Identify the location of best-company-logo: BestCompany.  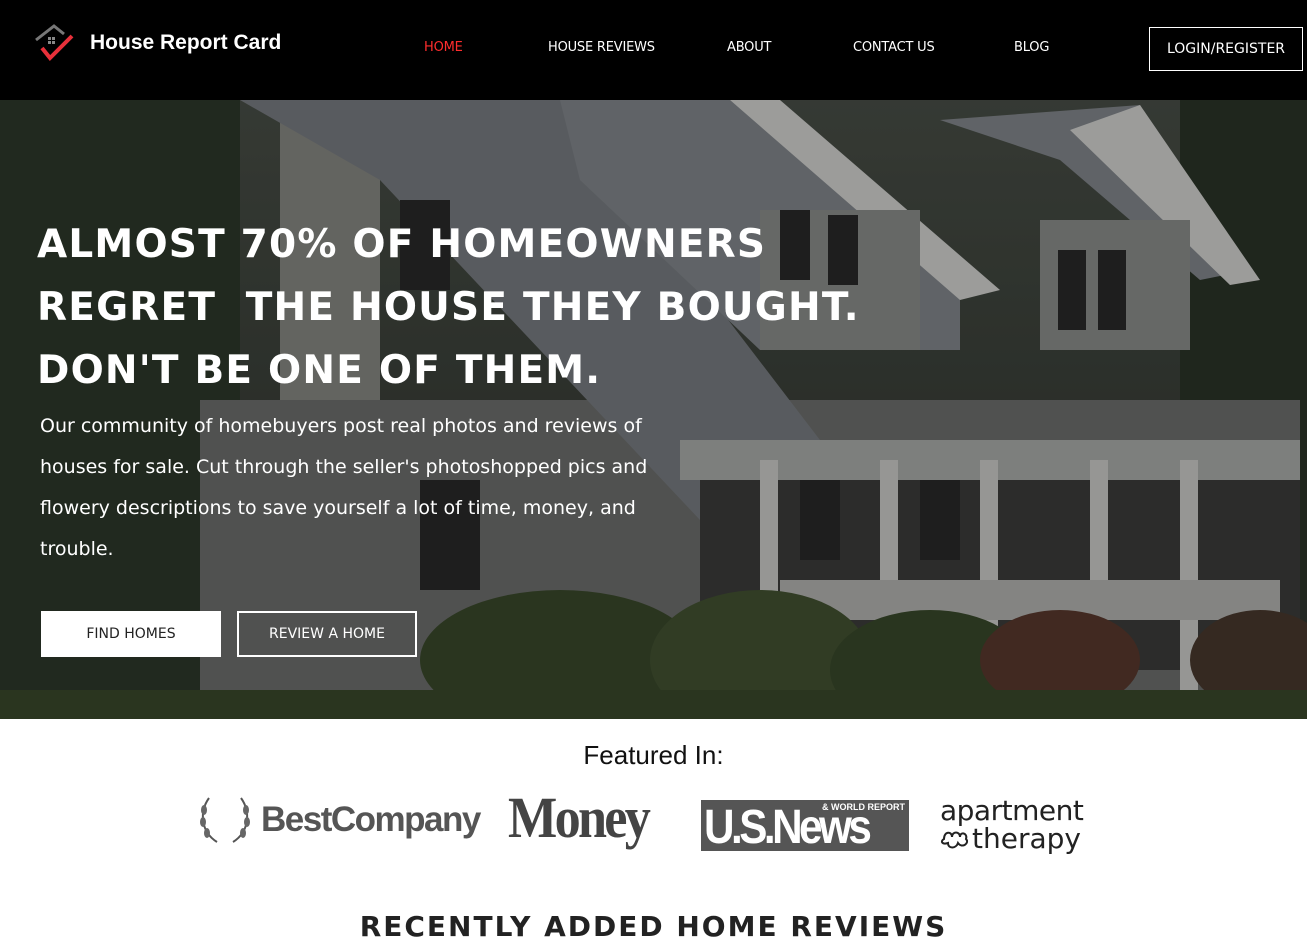
(338, 820).